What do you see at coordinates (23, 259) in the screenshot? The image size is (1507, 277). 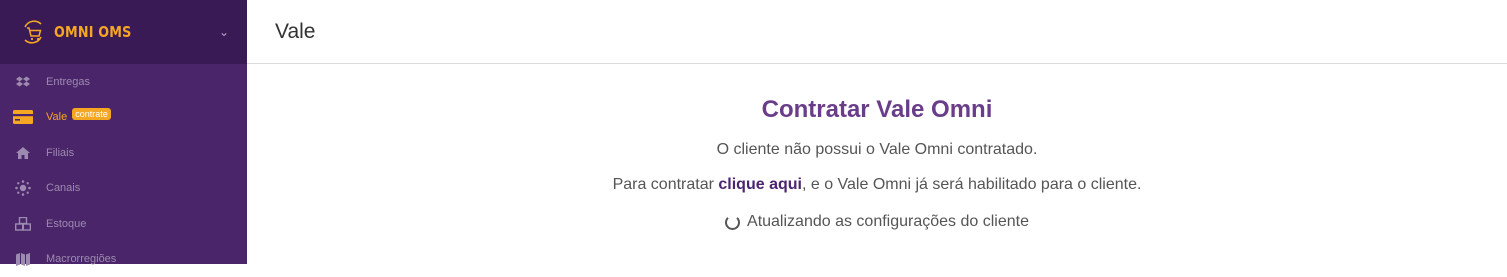 I see `map-icon` at bounding box center [23, 259].